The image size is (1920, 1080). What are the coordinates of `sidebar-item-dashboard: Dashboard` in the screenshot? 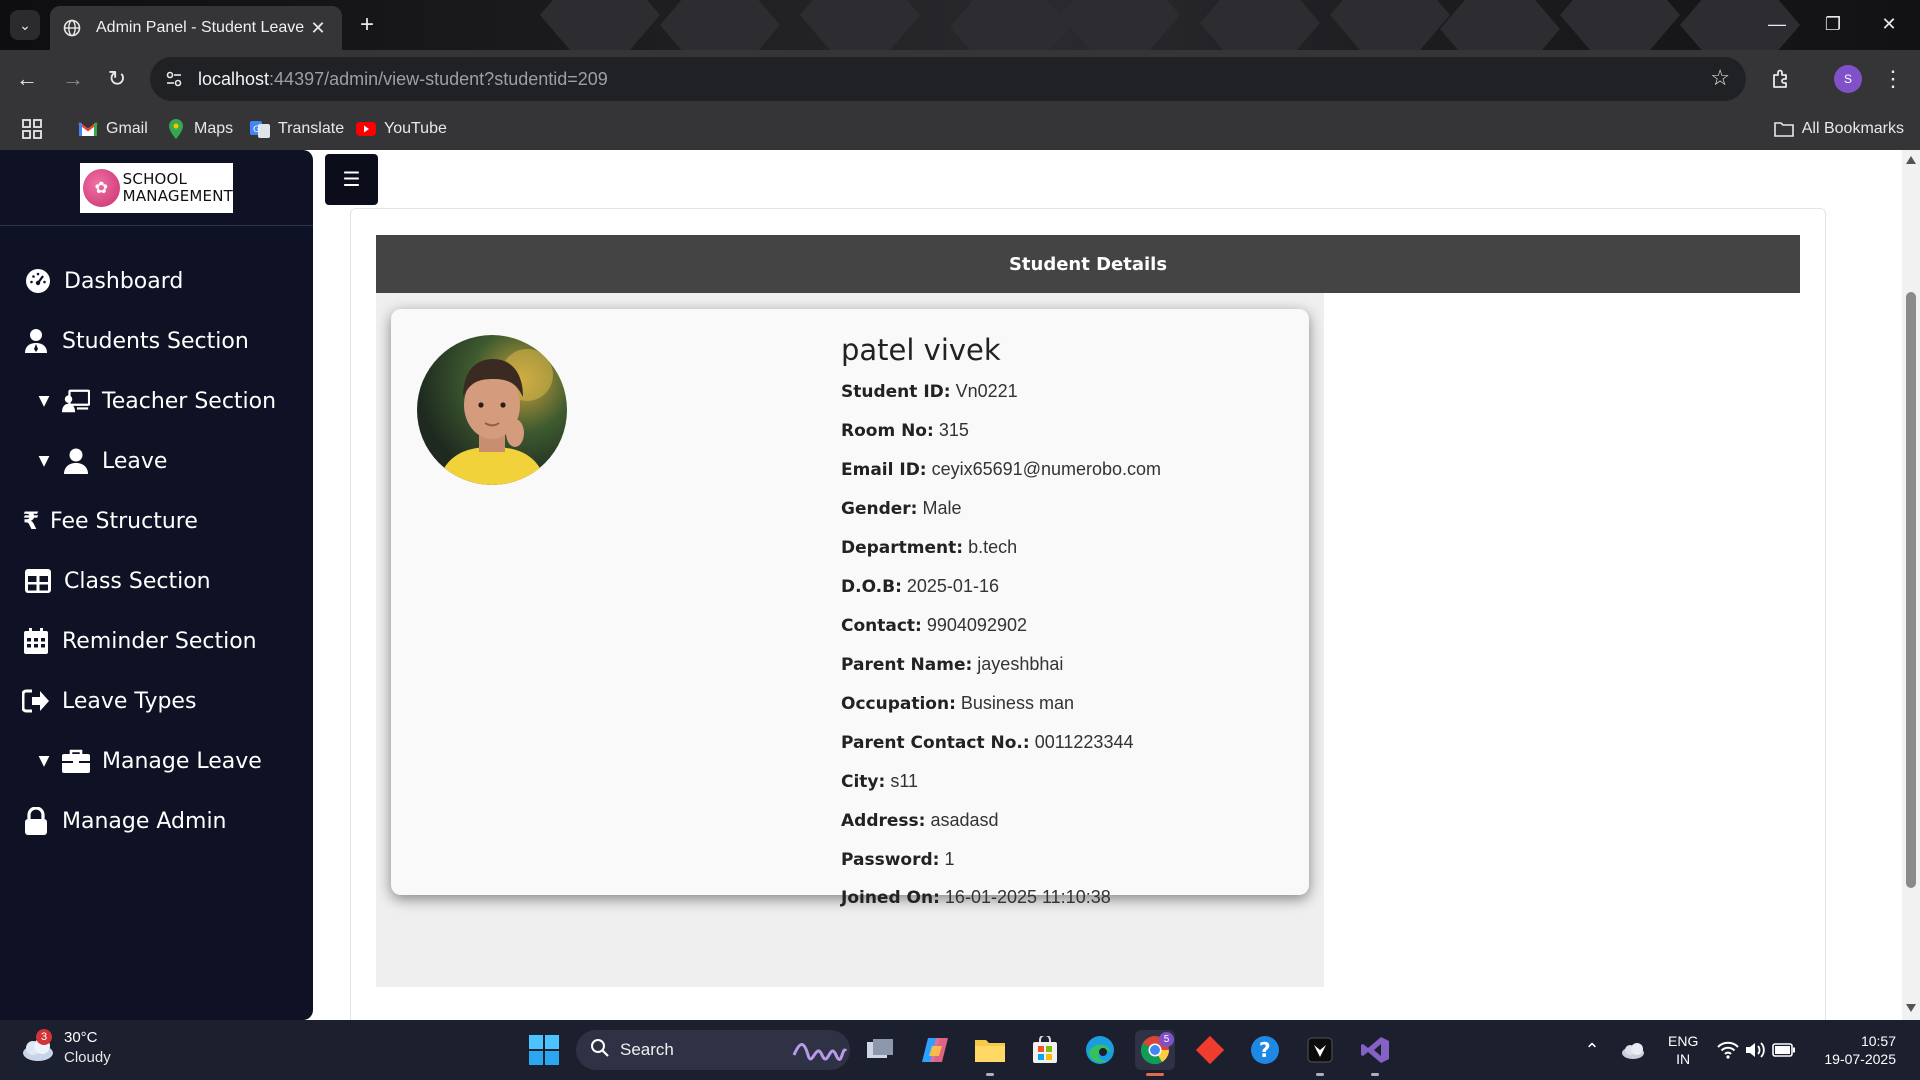 It's located at (156, 281).